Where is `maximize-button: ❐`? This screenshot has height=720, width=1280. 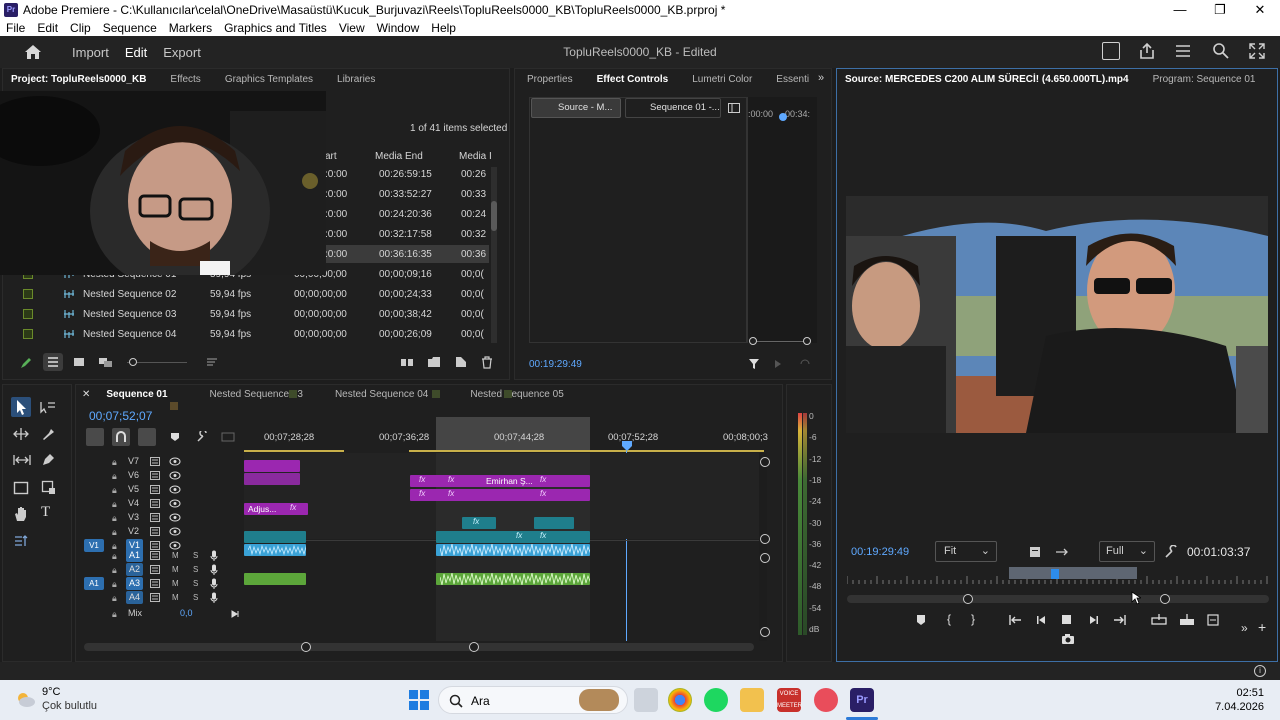
maximize-button: ❐ is located at coordinates (1220, 9).